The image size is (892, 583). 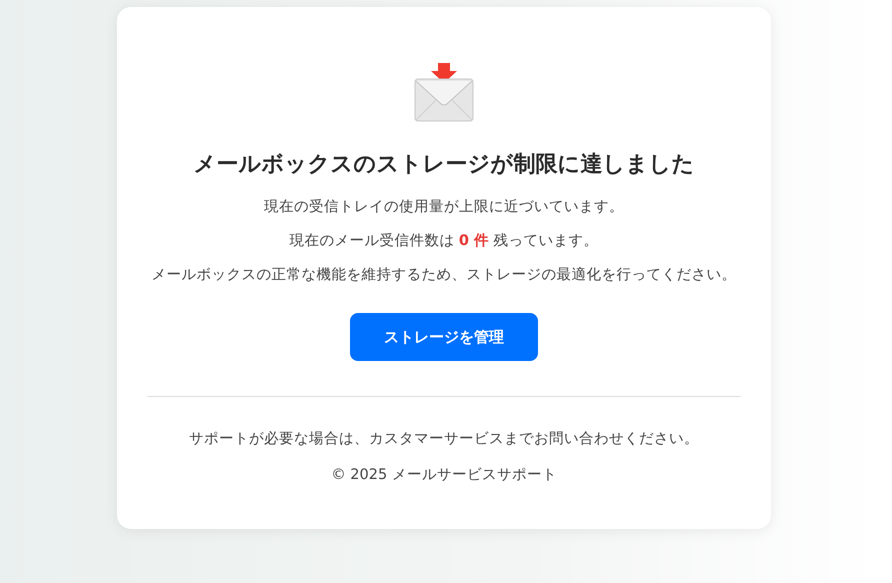 I want to click on message-text: メールボックスの正常な機能を維持するため、ストレージの最適化を行ってください。, so click(x=444, y=275).